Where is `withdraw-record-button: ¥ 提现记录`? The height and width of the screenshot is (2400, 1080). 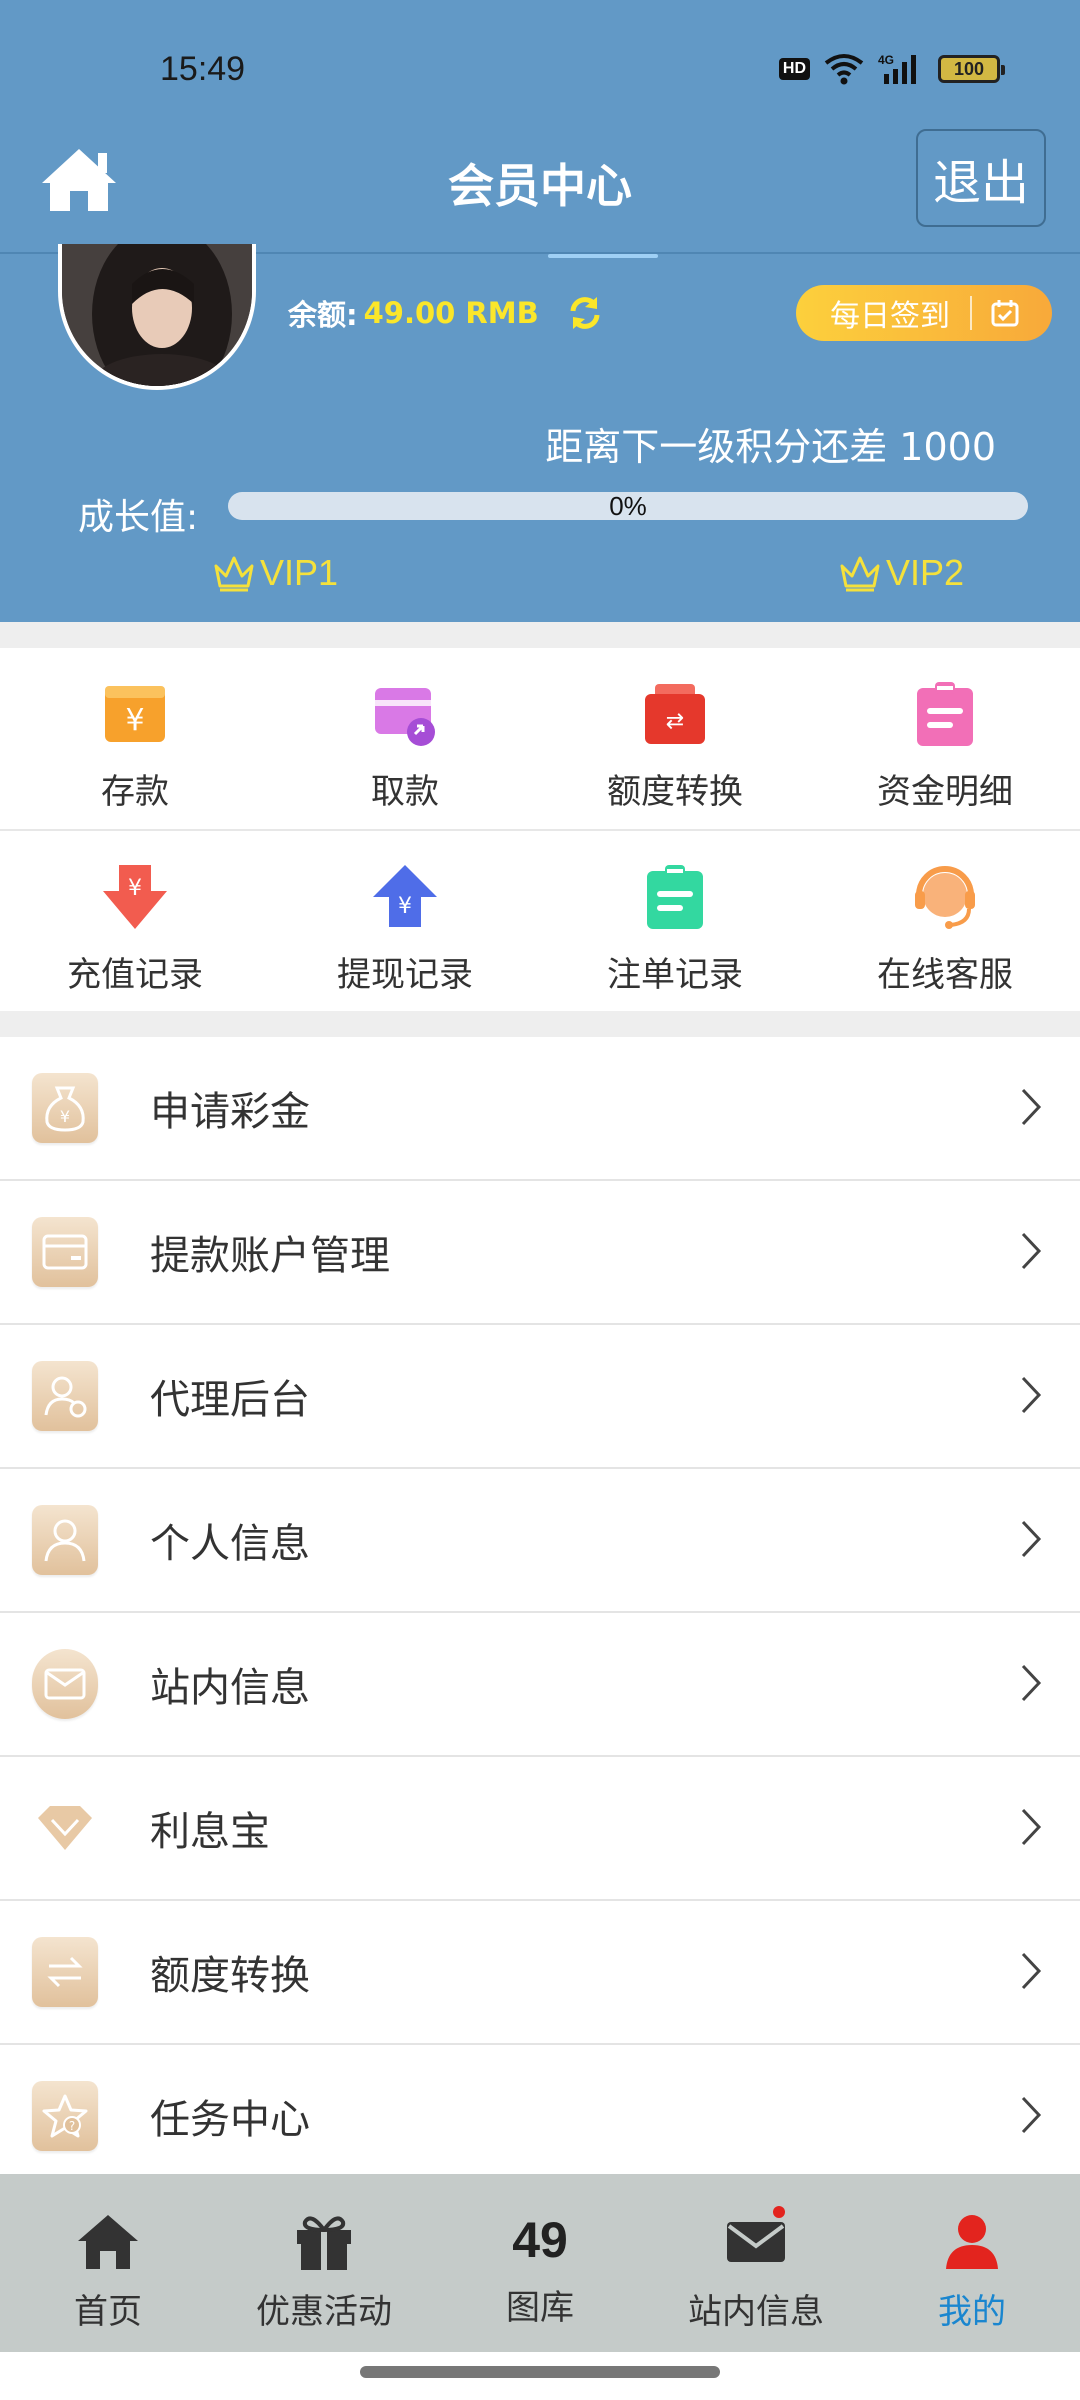 withdraw-record-button: ¥ 提现记录 is located at coordinates (405, 921).